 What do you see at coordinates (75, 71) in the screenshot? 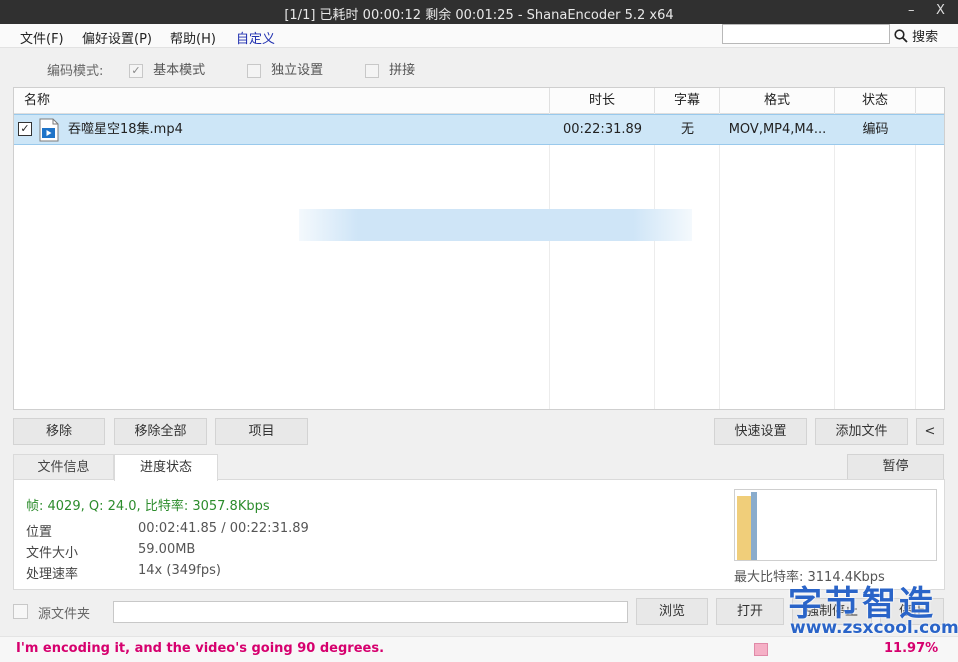
I see `encode-mode-label: 编码模式:` at bounding box center [75, 71].